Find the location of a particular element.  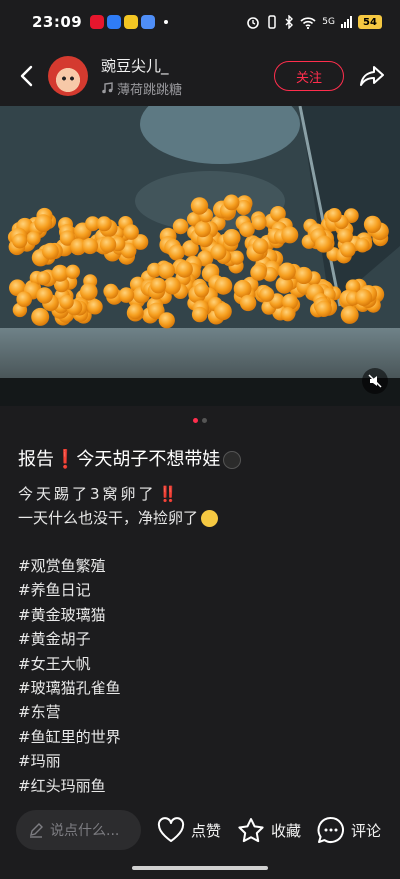

music-note-icon is located at coordinates (107, 88).